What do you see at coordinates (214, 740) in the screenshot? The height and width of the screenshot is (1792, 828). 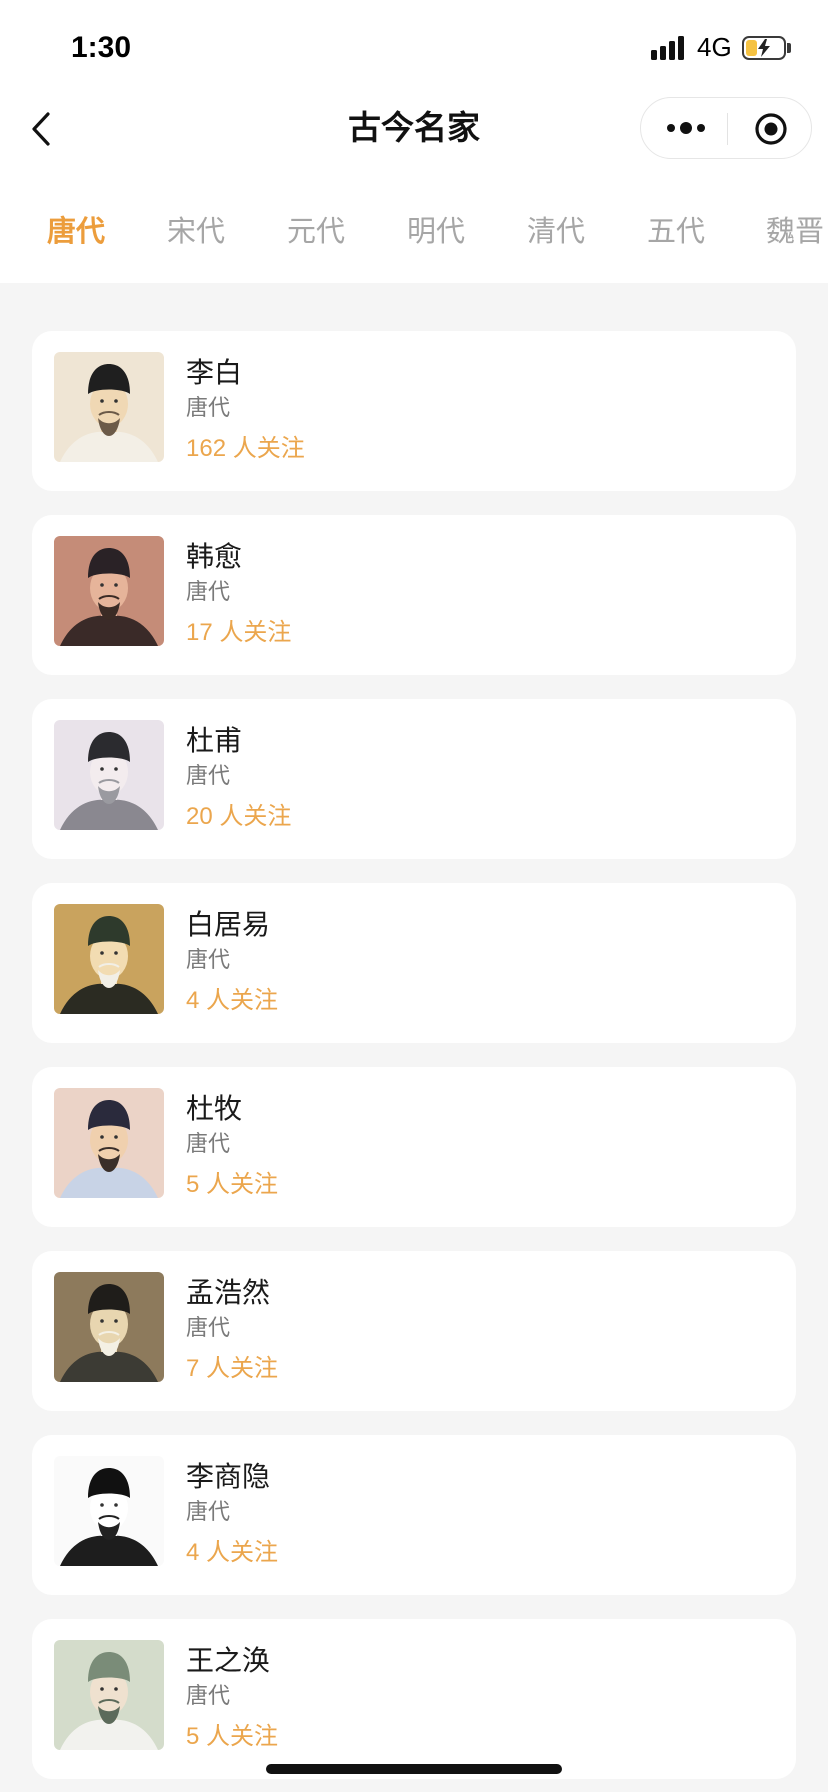 I see `poet-name: 杜甫` at bounding box center [214, 740].